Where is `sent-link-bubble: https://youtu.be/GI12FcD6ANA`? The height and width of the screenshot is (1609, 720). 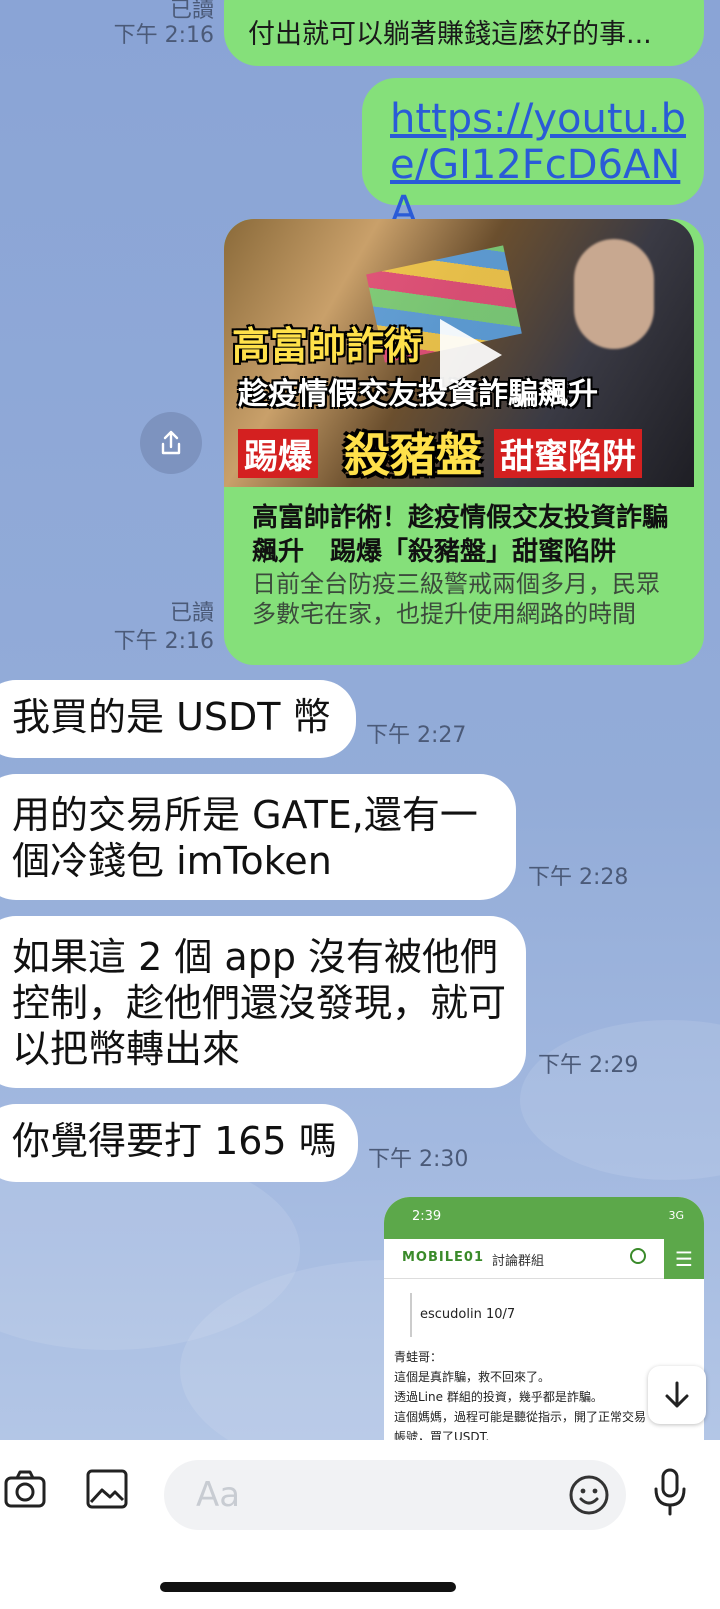 sent-link-bubble: https://youtu.be/GI12FcD6ANA is located at coordinates (533, 156).